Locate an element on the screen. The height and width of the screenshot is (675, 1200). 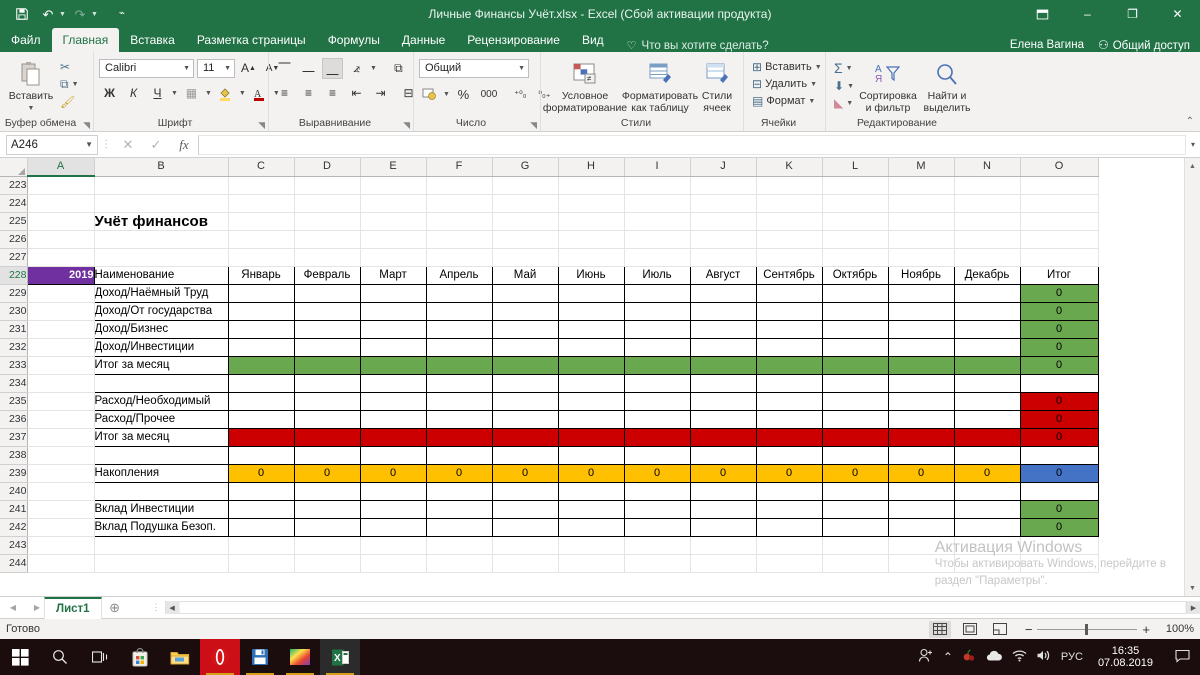
column-header-c: C is located at coordinates (261, 167).